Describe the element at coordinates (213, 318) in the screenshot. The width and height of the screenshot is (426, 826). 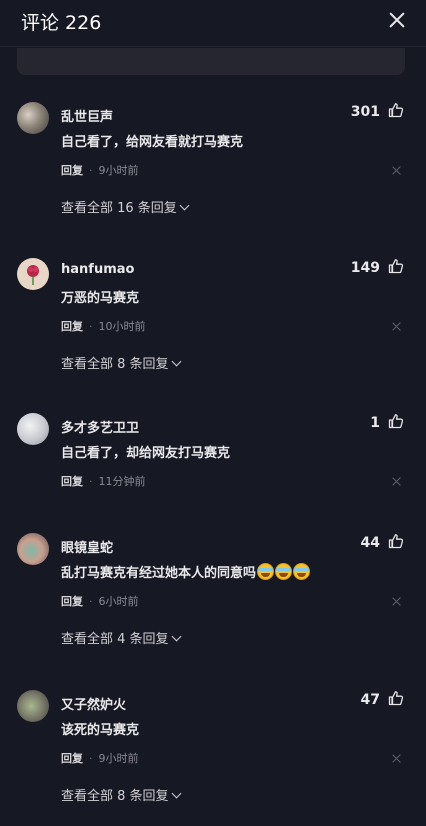
I see `comment-item: hanfumao 149 万恶的马赛克 回复 · 10小时前 查看全部 8 条回复` at that location.